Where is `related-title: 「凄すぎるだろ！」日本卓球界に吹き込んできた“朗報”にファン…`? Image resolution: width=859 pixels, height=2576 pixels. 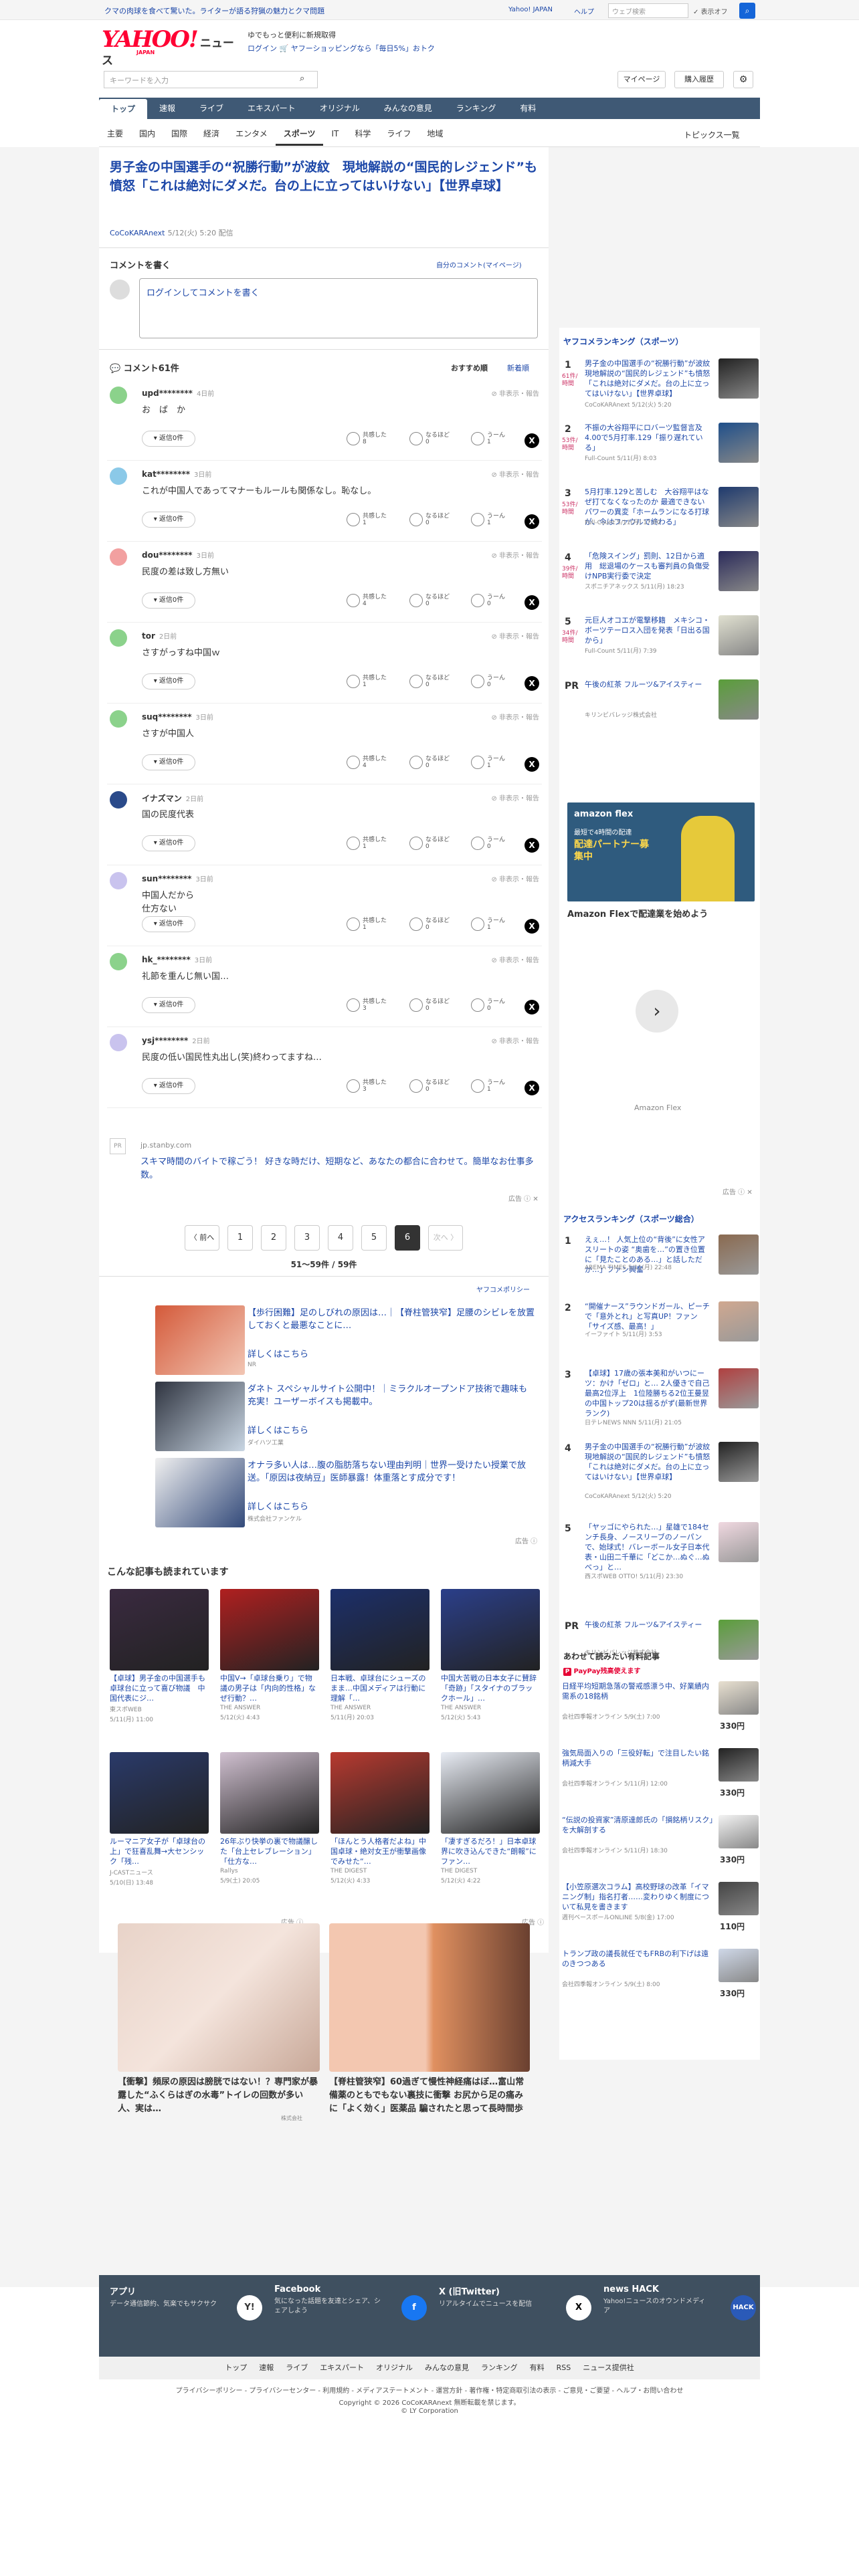
related-title: 「凄すぎるだろ！」日本卓球界に吹き込んできた“朗報”にファン… is located at coordinates (491, 1851).